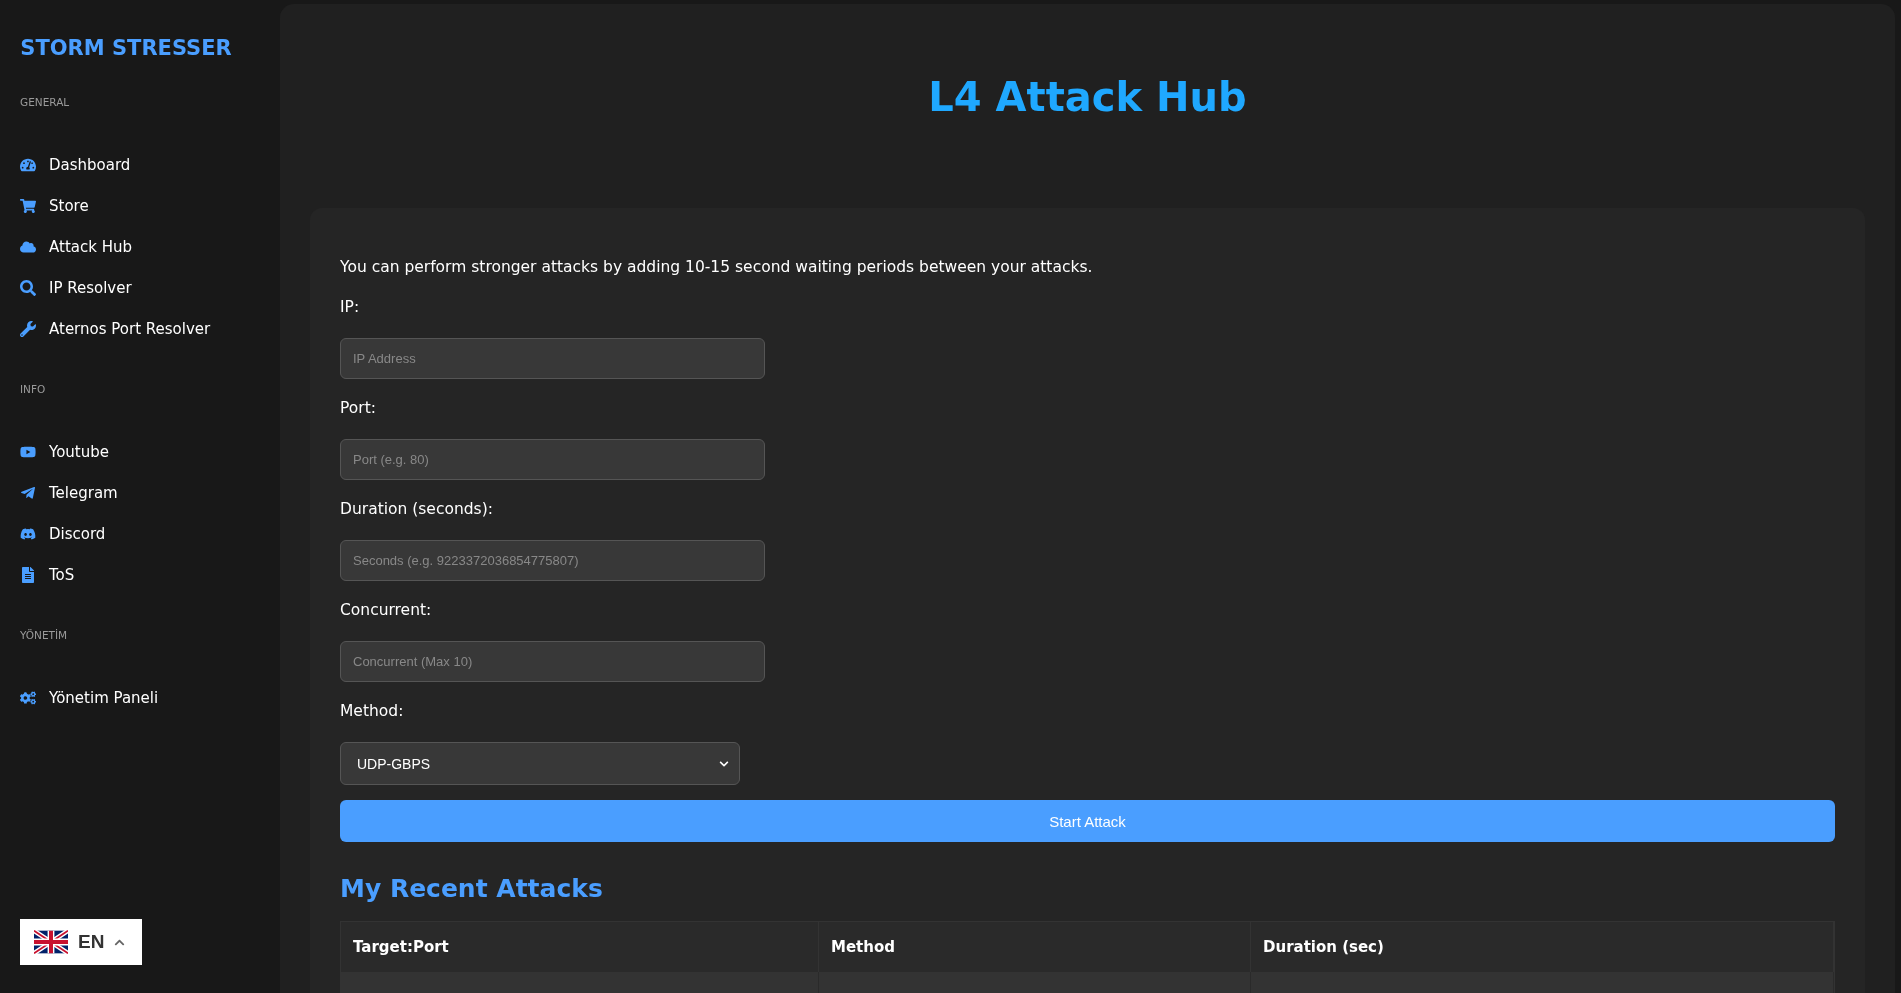  I want to click on input-field: Concurrent (Max 10), so click(552, 661).